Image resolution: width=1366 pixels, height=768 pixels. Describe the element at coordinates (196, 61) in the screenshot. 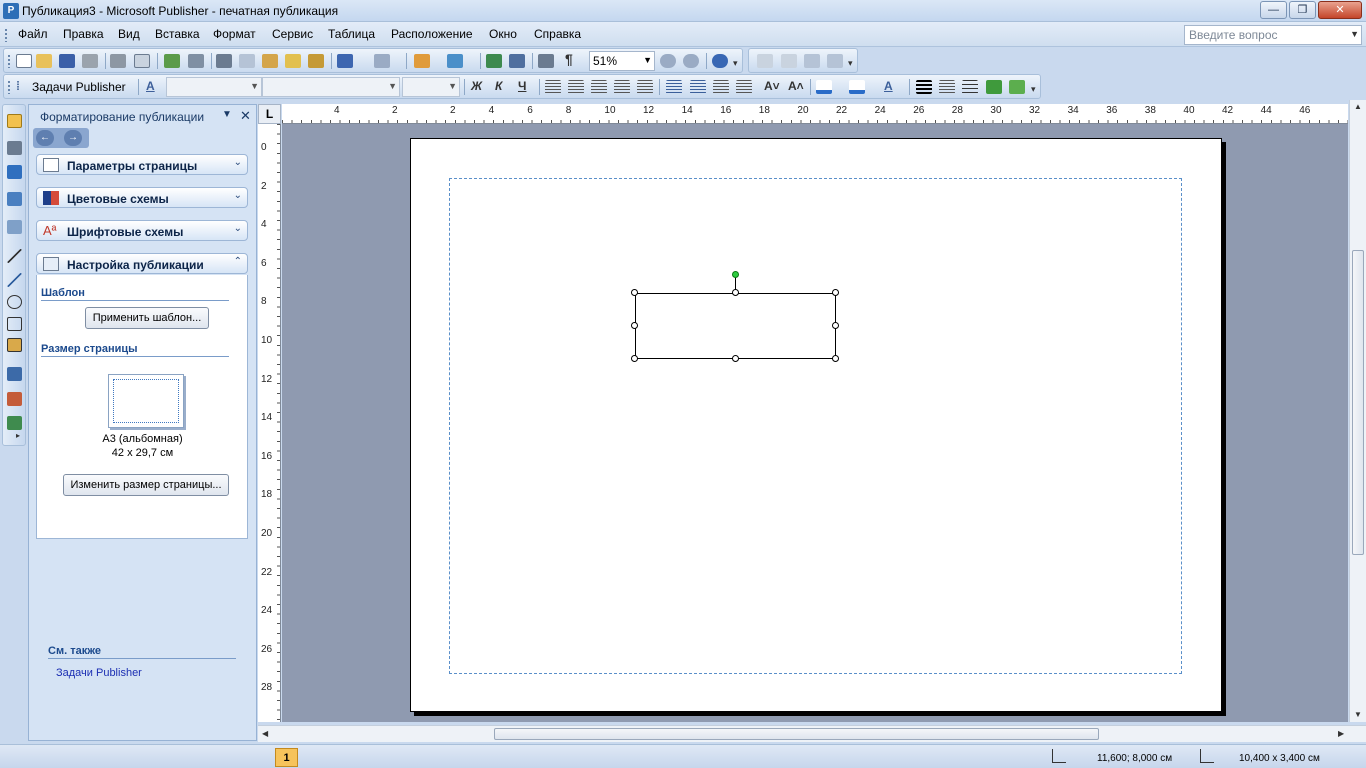

I see `research-icon` at that location.